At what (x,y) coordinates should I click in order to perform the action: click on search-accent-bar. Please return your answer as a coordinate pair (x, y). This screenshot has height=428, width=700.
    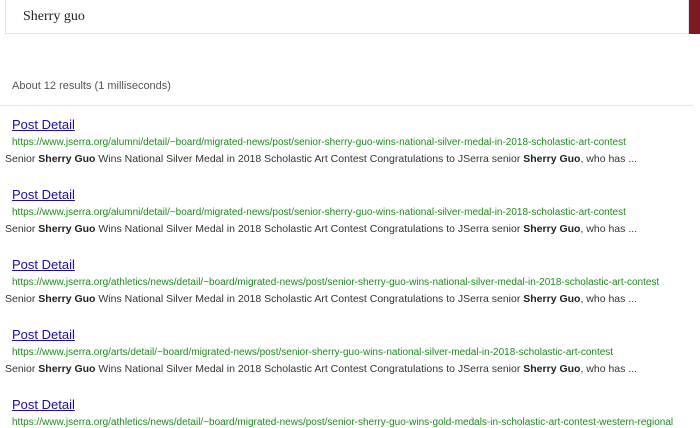
    Looking at the image, I should click on (694, 17).